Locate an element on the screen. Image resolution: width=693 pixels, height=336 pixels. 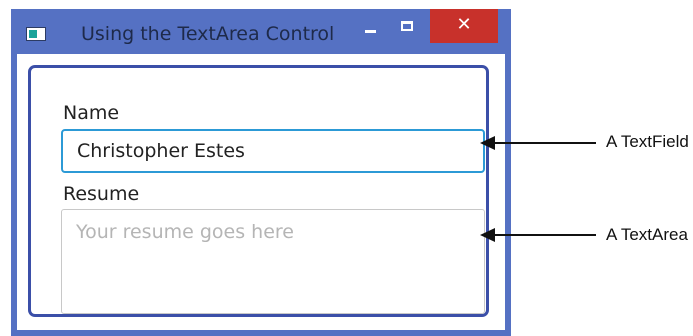
minimize-icon is located at coordinates (370, 31).